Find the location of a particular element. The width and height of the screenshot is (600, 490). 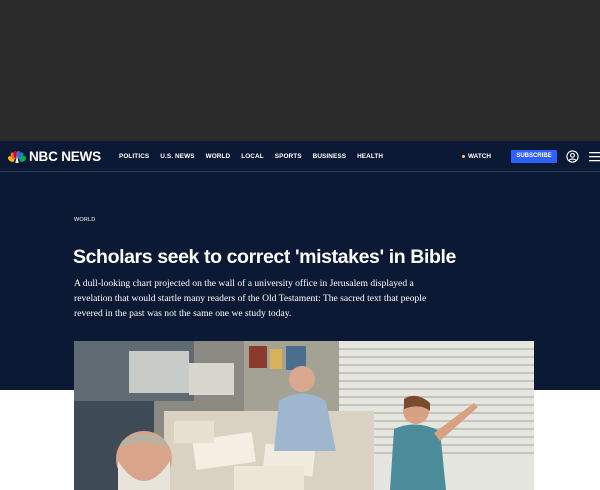

section-label: WORLD is located at coordinates (84, 220).